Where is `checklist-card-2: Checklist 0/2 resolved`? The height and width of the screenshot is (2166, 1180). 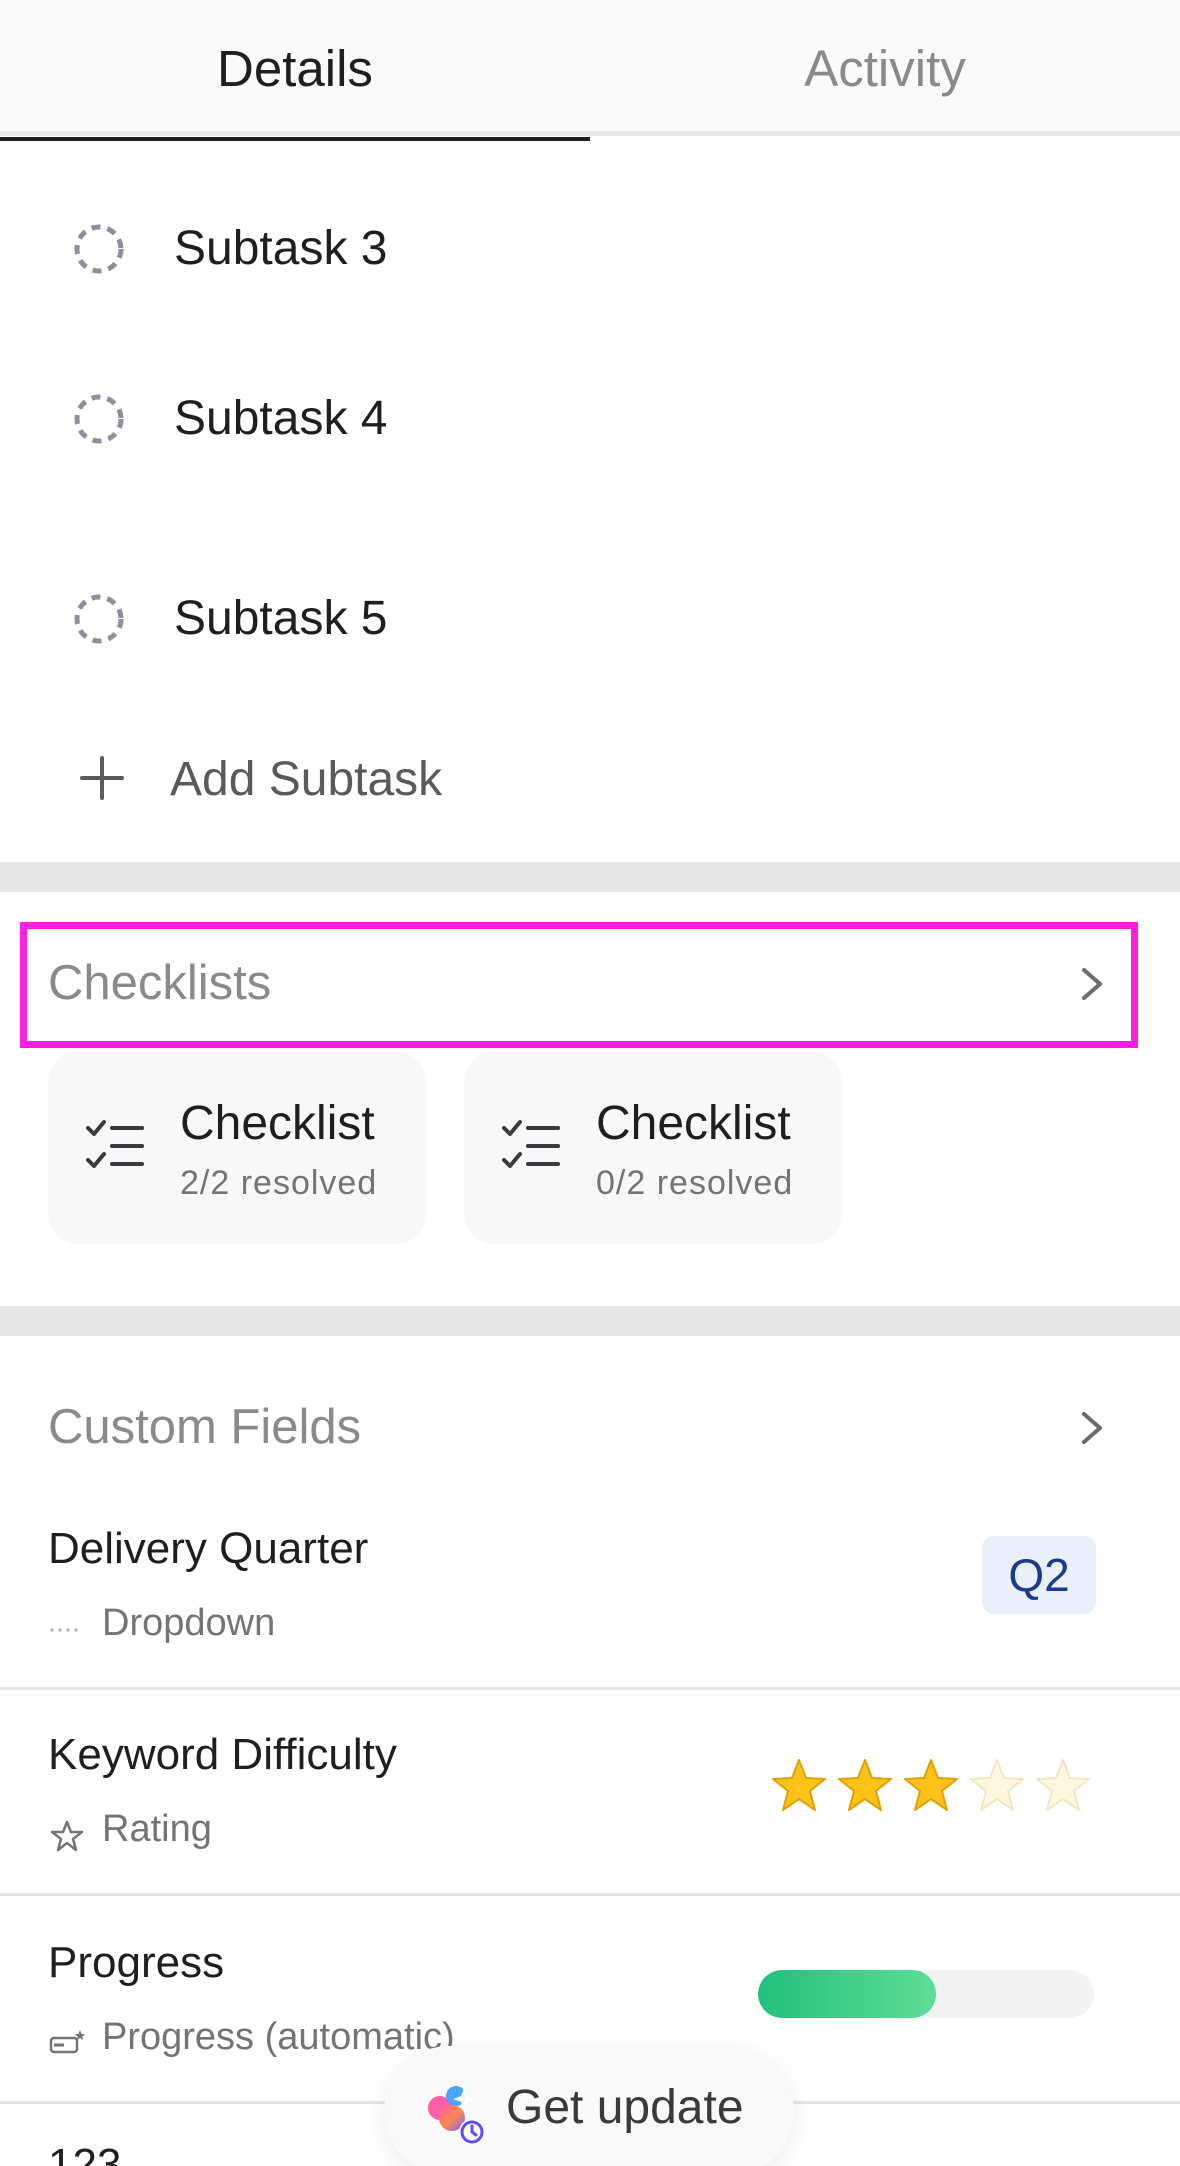
checklist-card-2: Checklist 0/2 resolved is located at coordinates (653, 1148).